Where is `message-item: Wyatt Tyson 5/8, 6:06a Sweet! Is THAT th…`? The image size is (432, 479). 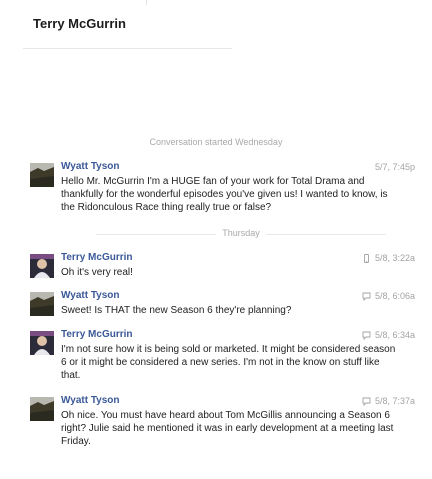
message-item: Wyatt Tyson 5/8, 6:06a Sweet! Is THAT th… is located at coordinates (225, 305).